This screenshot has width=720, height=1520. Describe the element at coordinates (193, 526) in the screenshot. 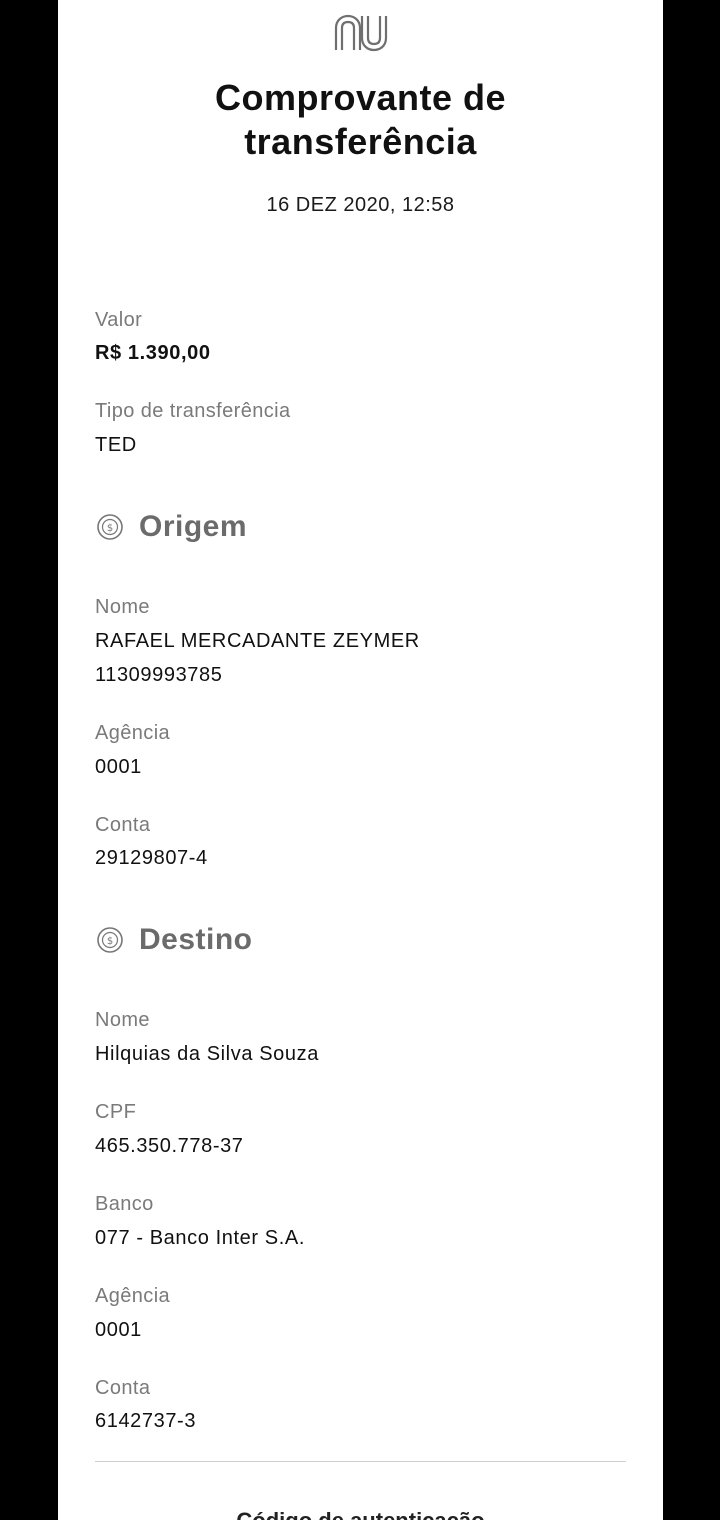

I see `origem-title: Origem` at that location.